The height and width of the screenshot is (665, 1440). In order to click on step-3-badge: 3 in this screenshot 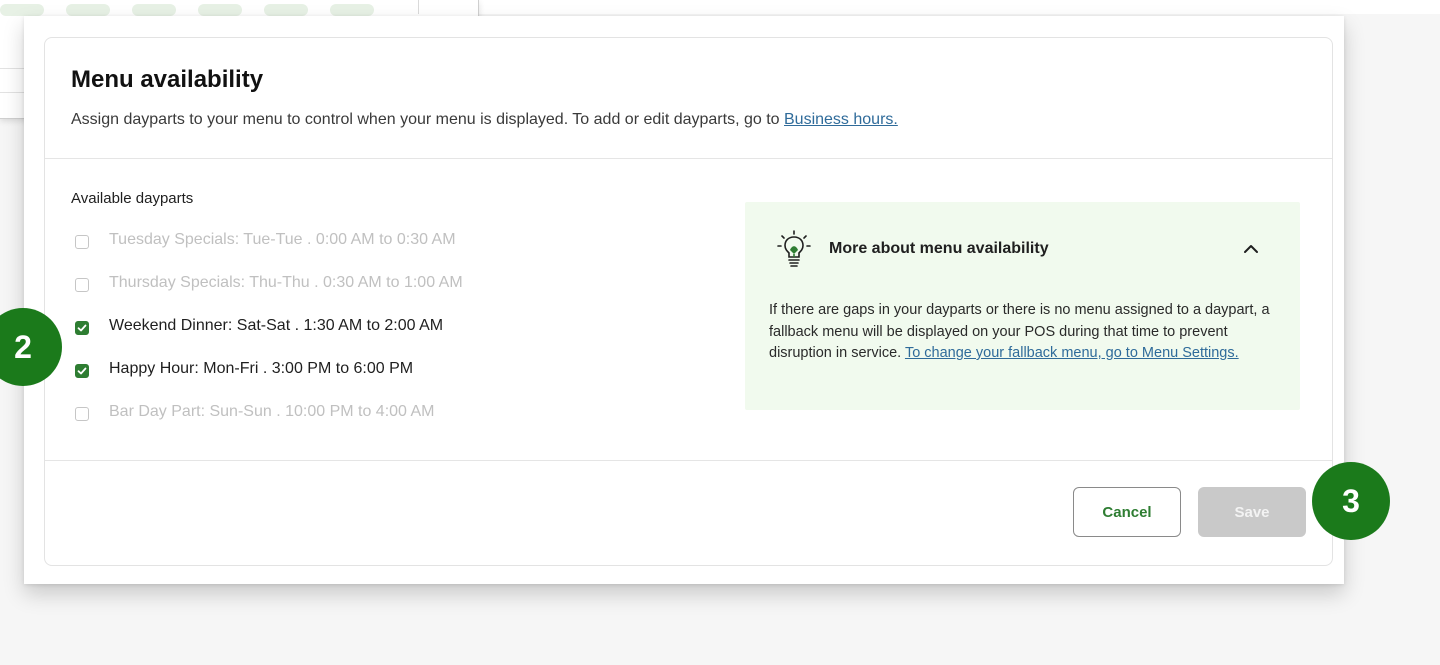, I will do `click(1351, 501)`.